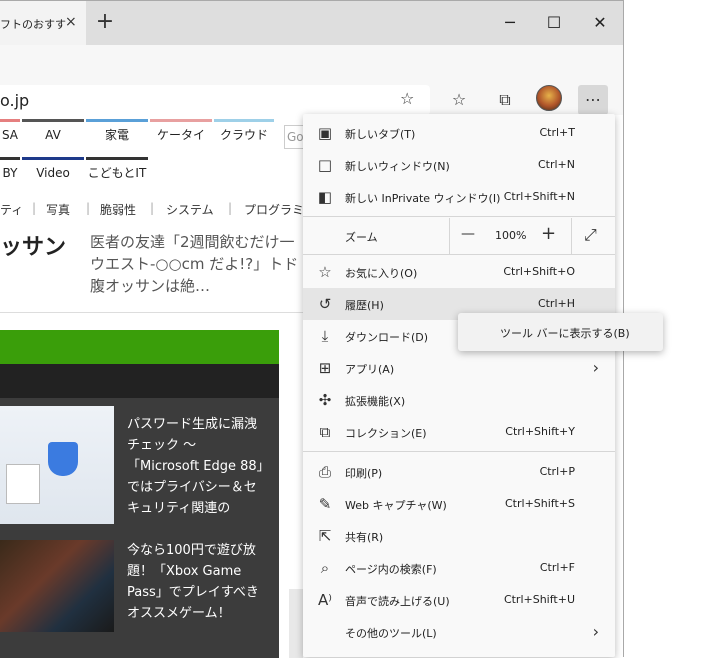  Describe the element at coordinates (593, 100) in the screenshot. I see `settings-more-button: ⋯` at that location.